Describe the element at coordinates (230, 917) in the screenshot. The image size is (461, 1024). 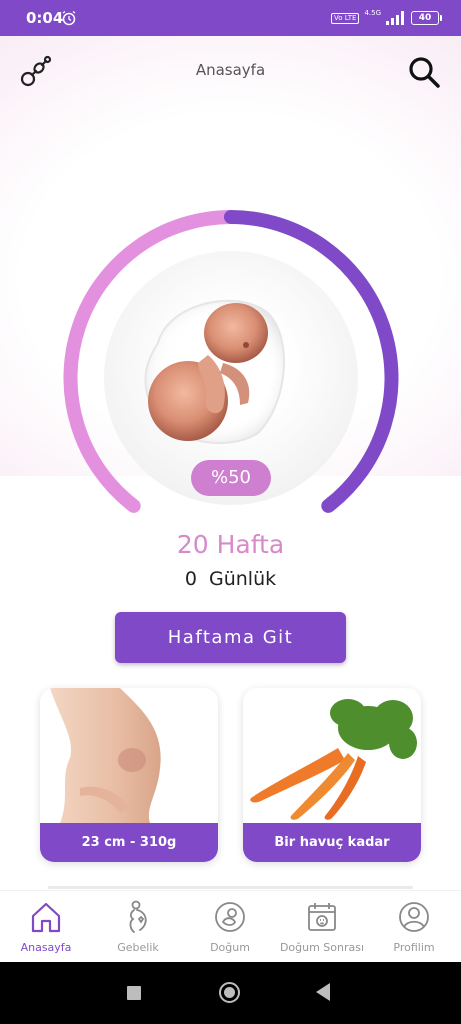
I see `birth-icon` at that location.